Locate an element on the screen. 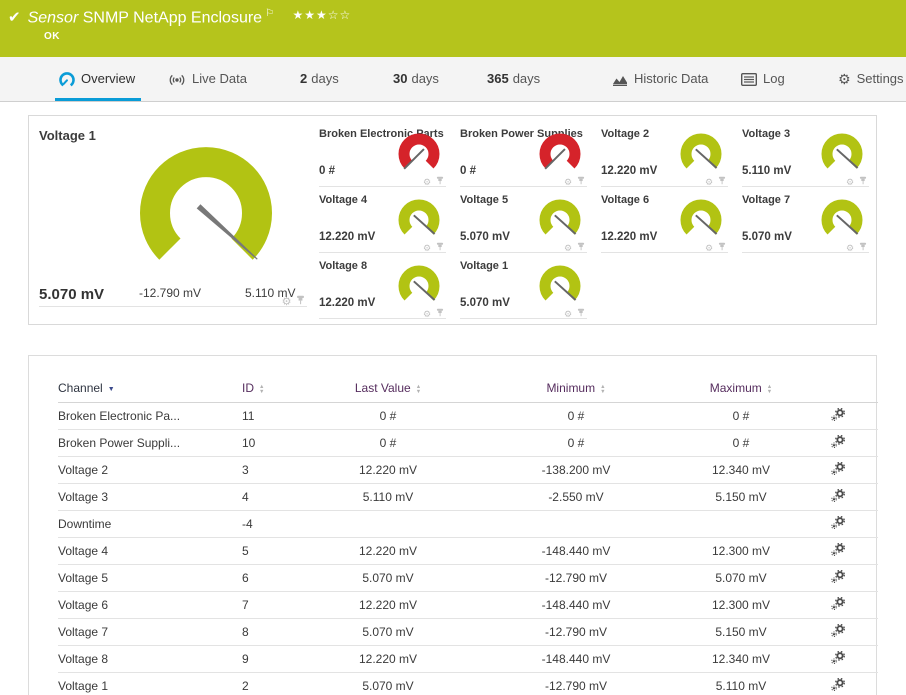 Image resolution: width=906 pixels, height=695 pixels. cell-maximum: 5.150 mV is located at coordinates (741, 497).